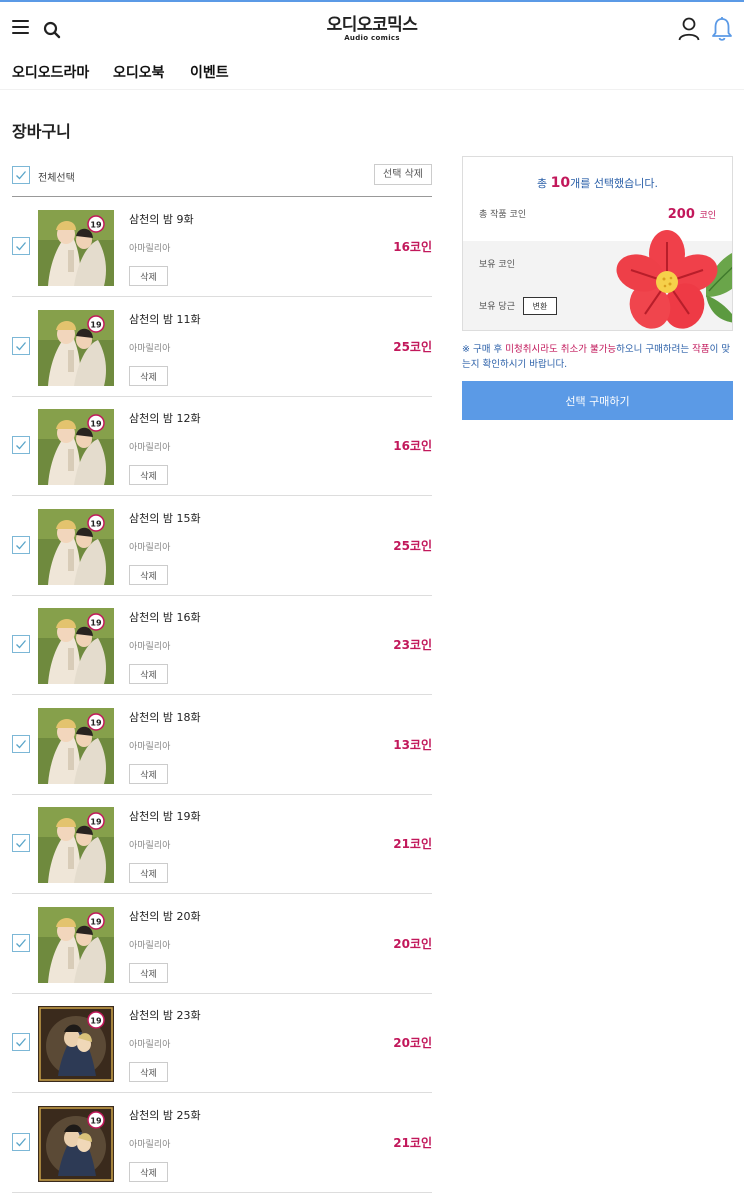 This screenshot has height=1200, width=744. Describe the element at coordinates (41, 131) in the screenshot. I see `page-title: 장바구니` at that location.